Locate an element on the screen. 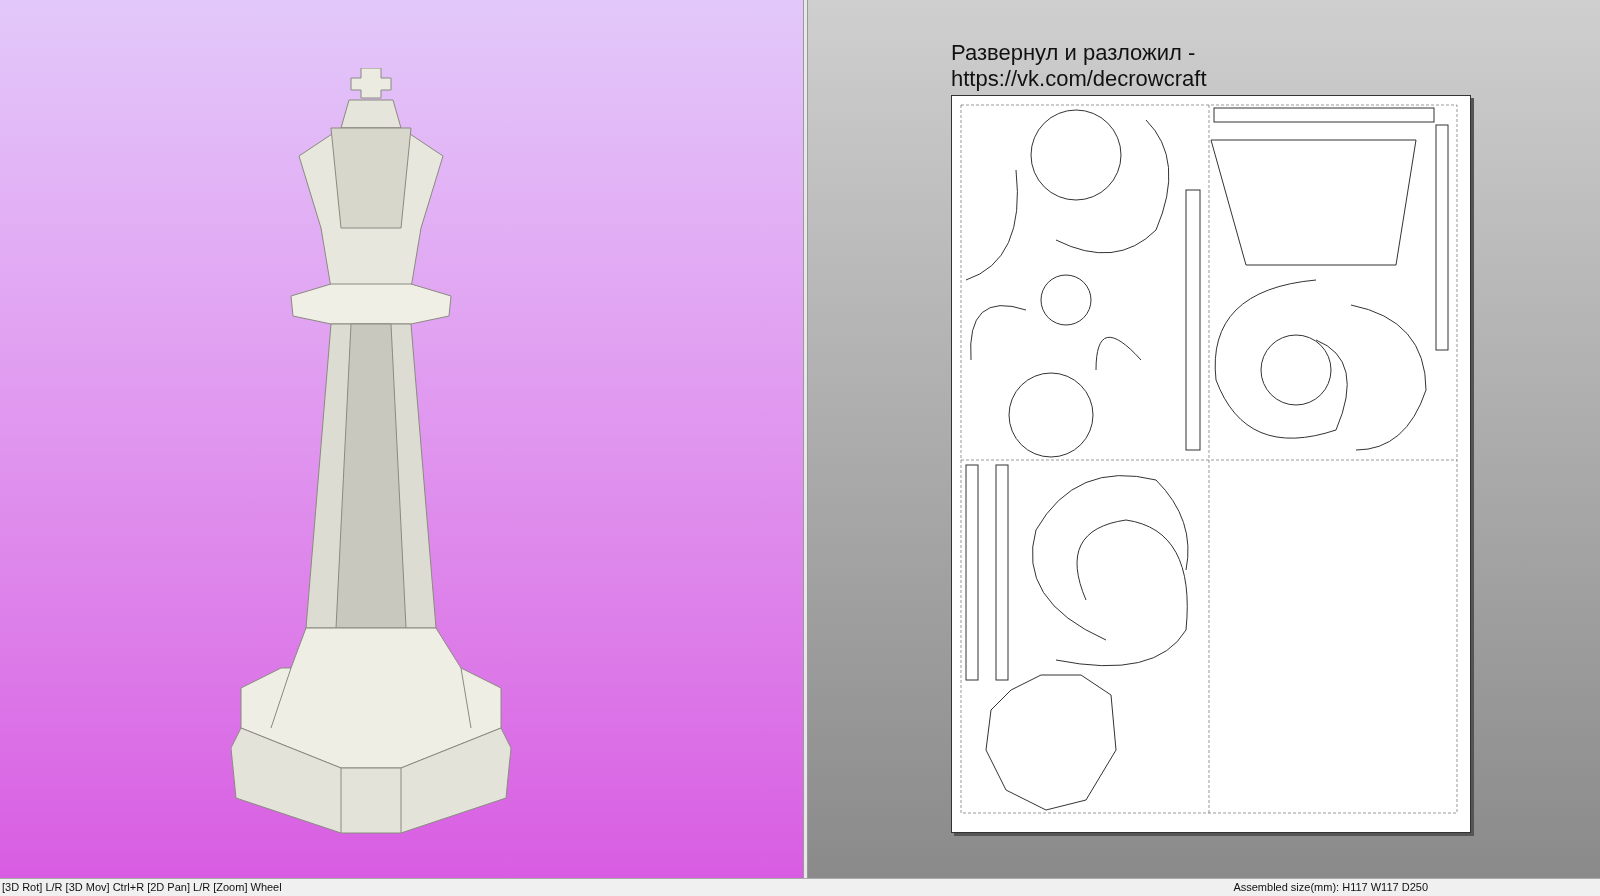 This screenshot has width=1600, height=896. annotation-text: Развернул и разложил - is located at coordinates (1074, 53).